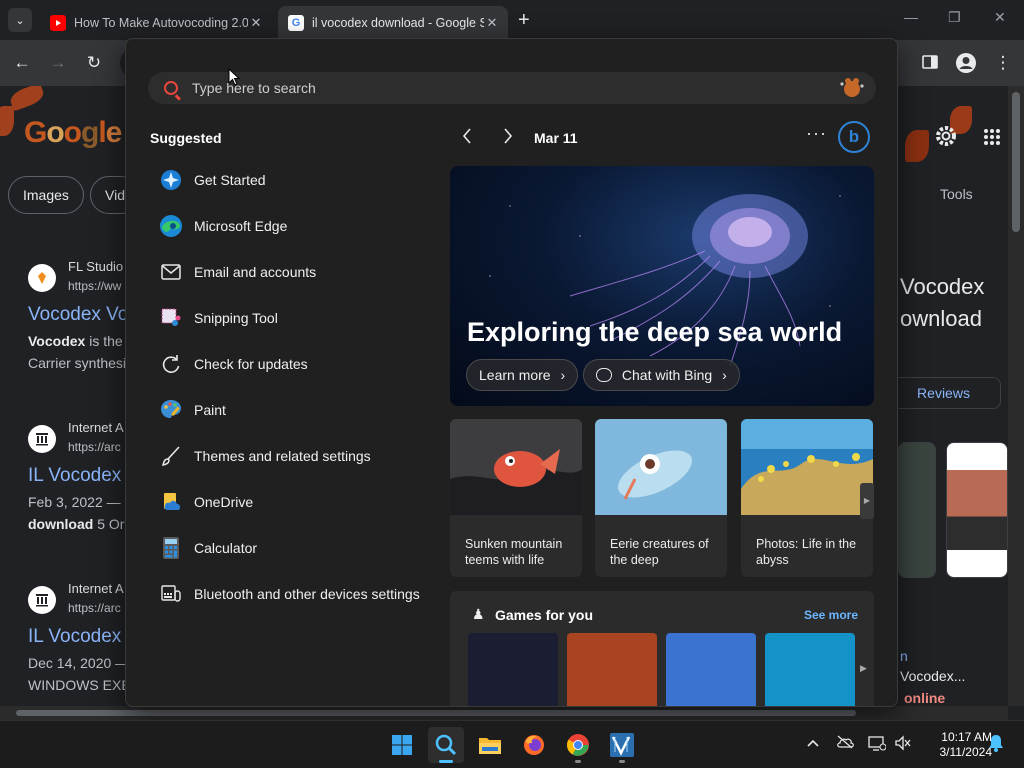  What do you see at coordinates (82, 524) in the screenshot?
I see `result-snippet: download 5 Orig` at bounding box center [82, 524].